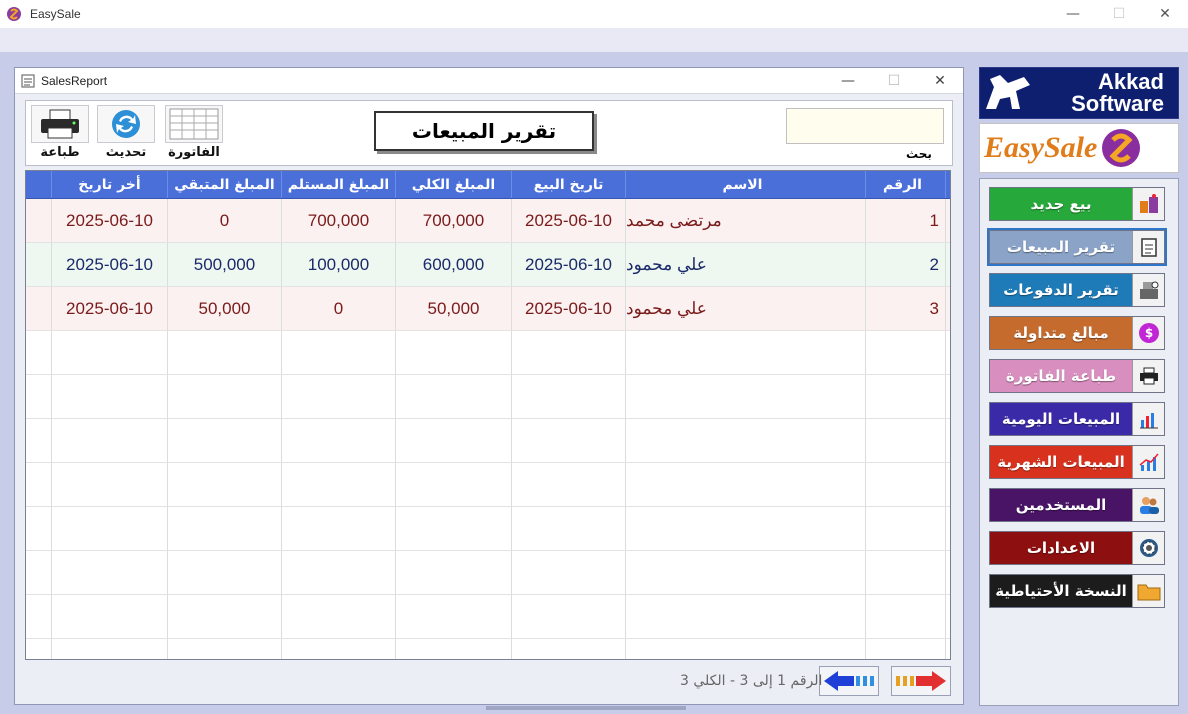  What do you see at coordinates (28, 80) in the screenshot?
I see `report-window-icon` at bounding box center [28, 80].